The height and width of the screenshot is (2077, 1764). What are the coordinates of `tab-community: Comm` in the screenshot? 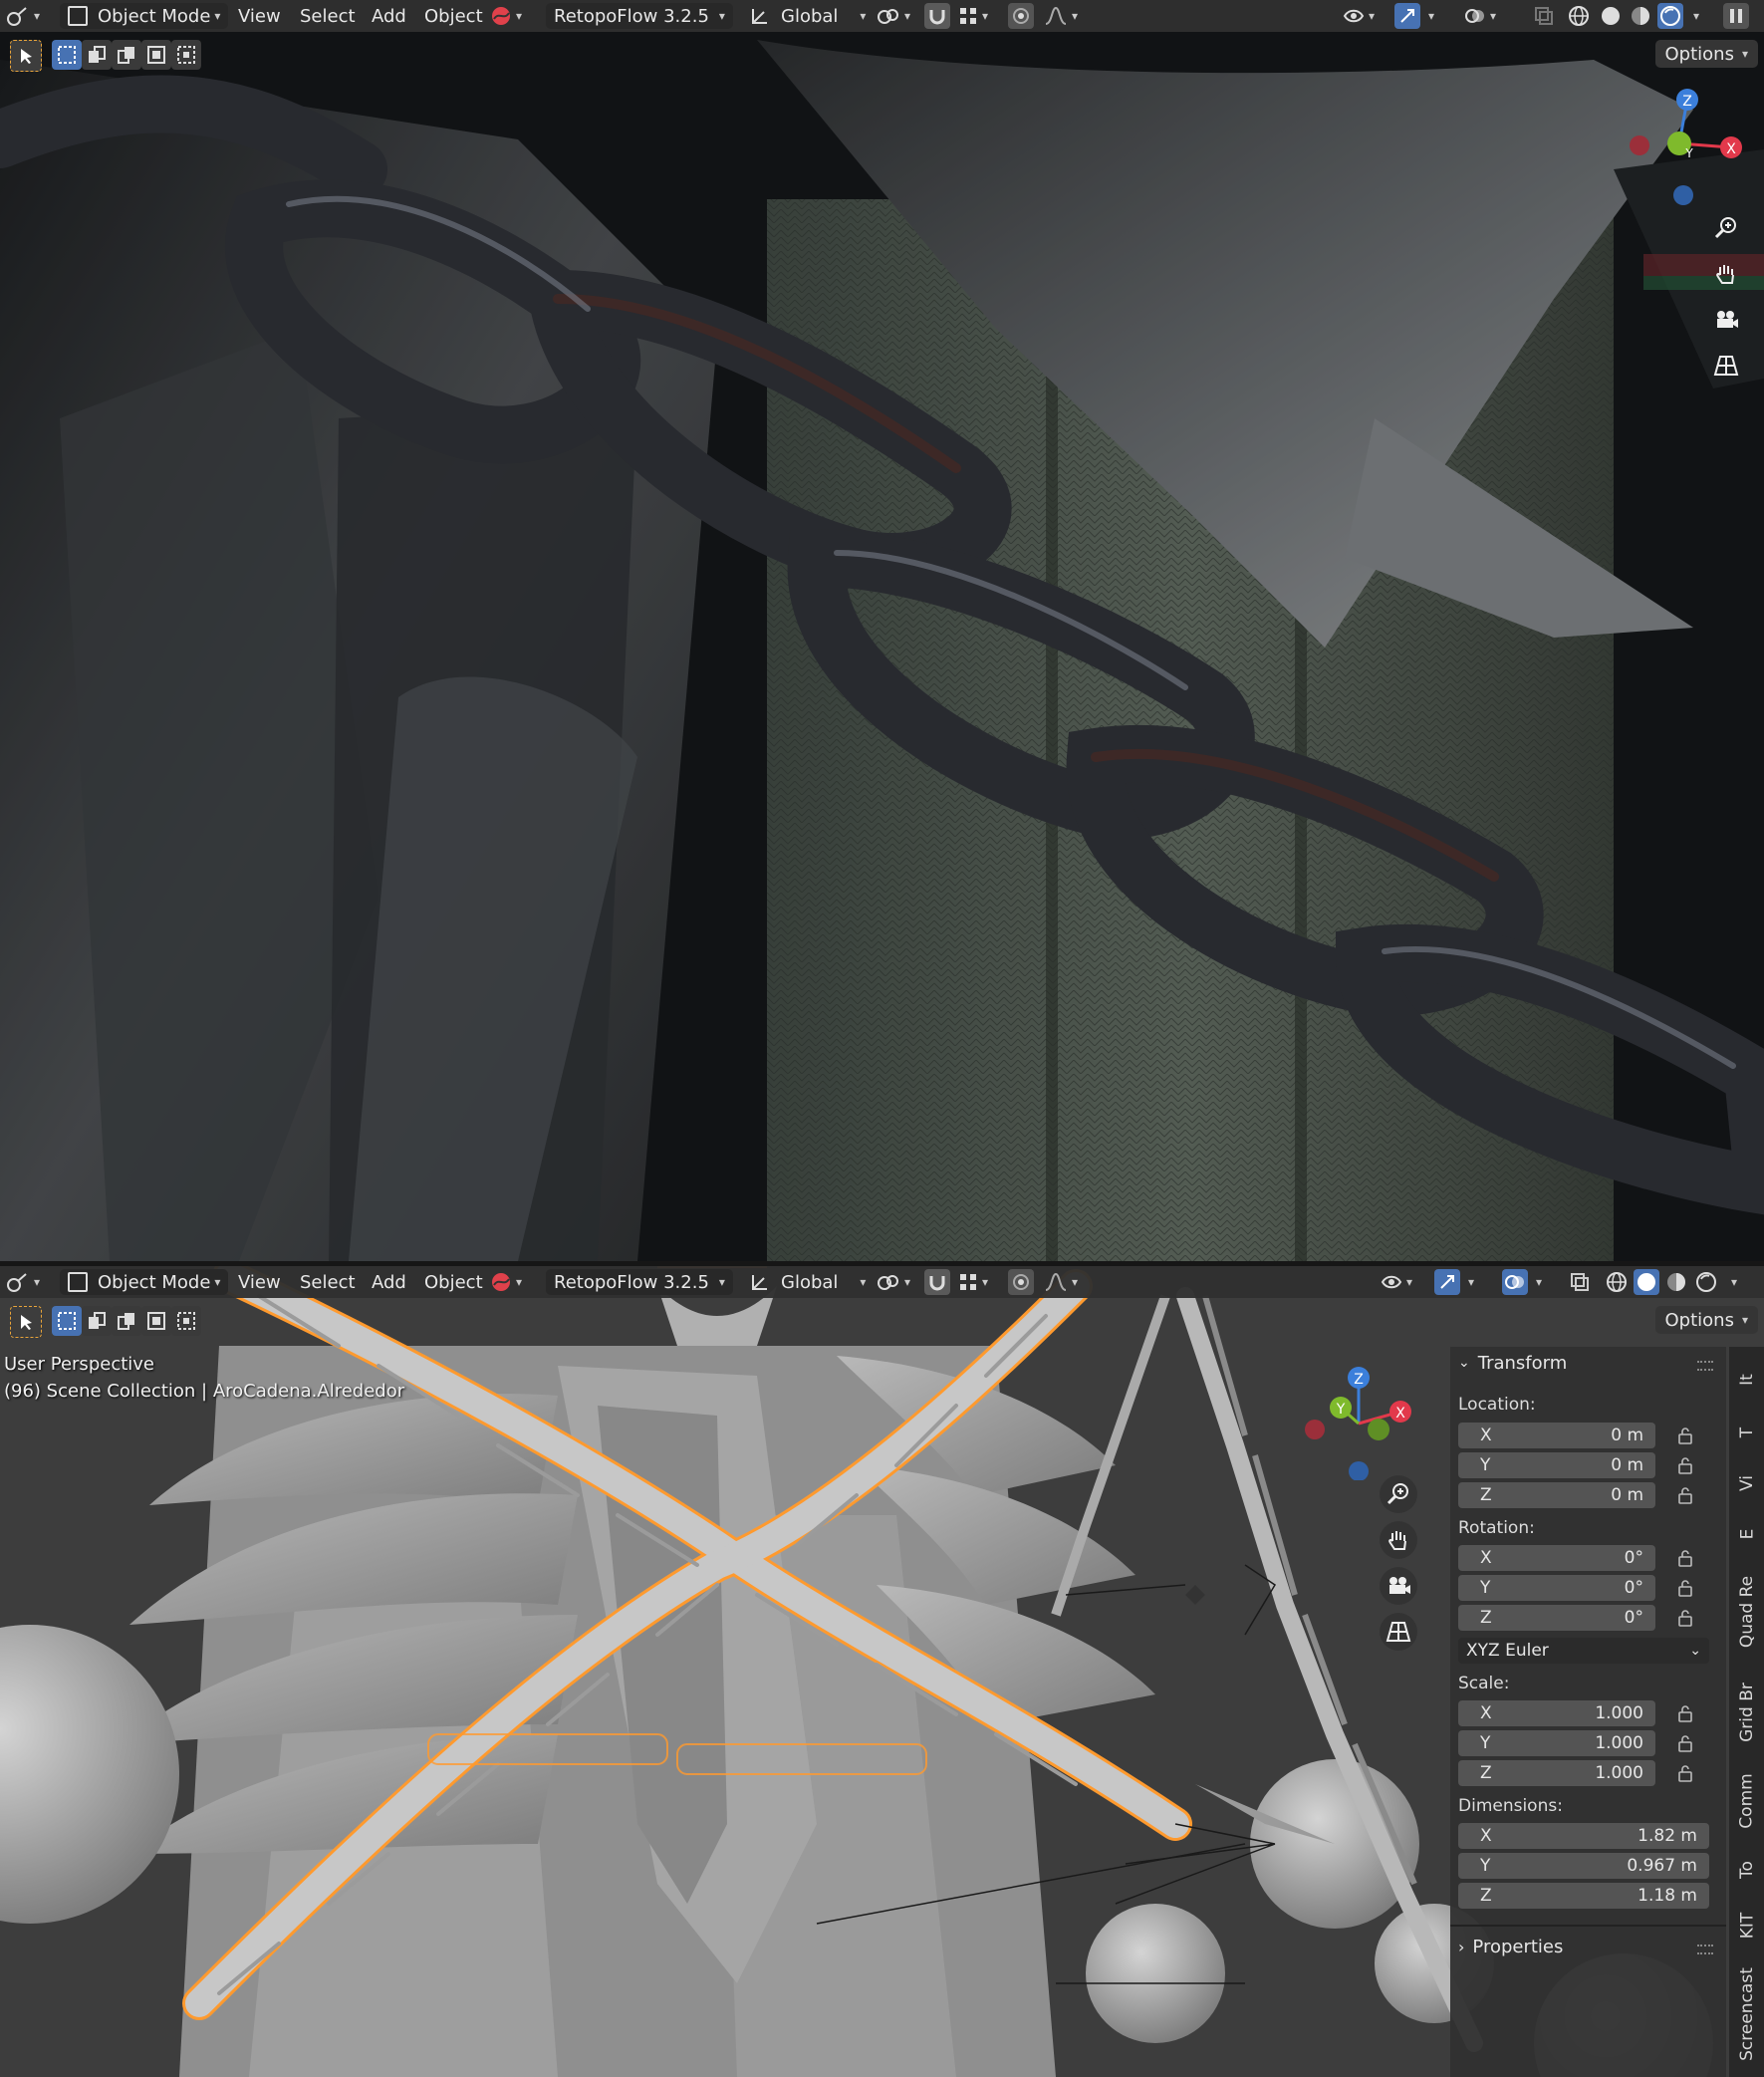 It's located at (1747, 1801).